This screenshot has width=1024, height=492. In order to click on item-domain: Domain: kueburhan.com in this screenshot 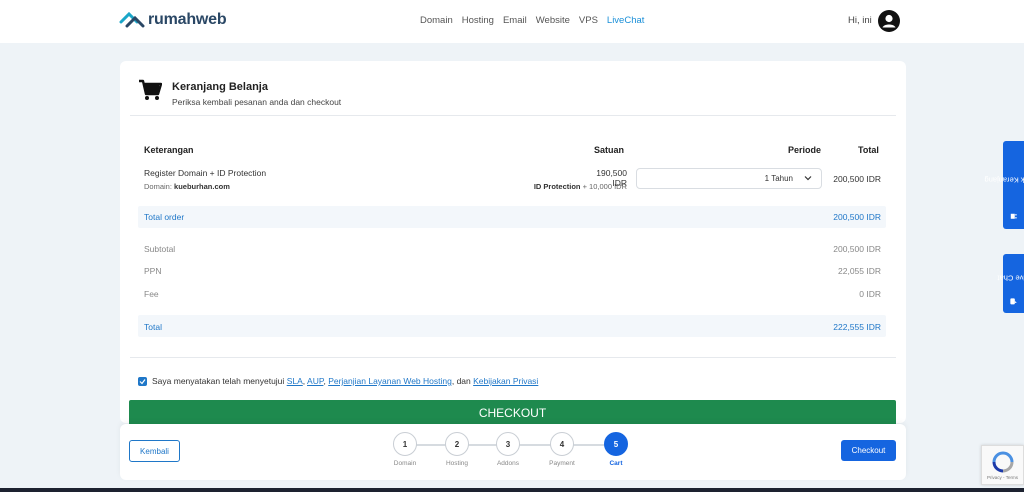, I will do `click(187, 186)`.